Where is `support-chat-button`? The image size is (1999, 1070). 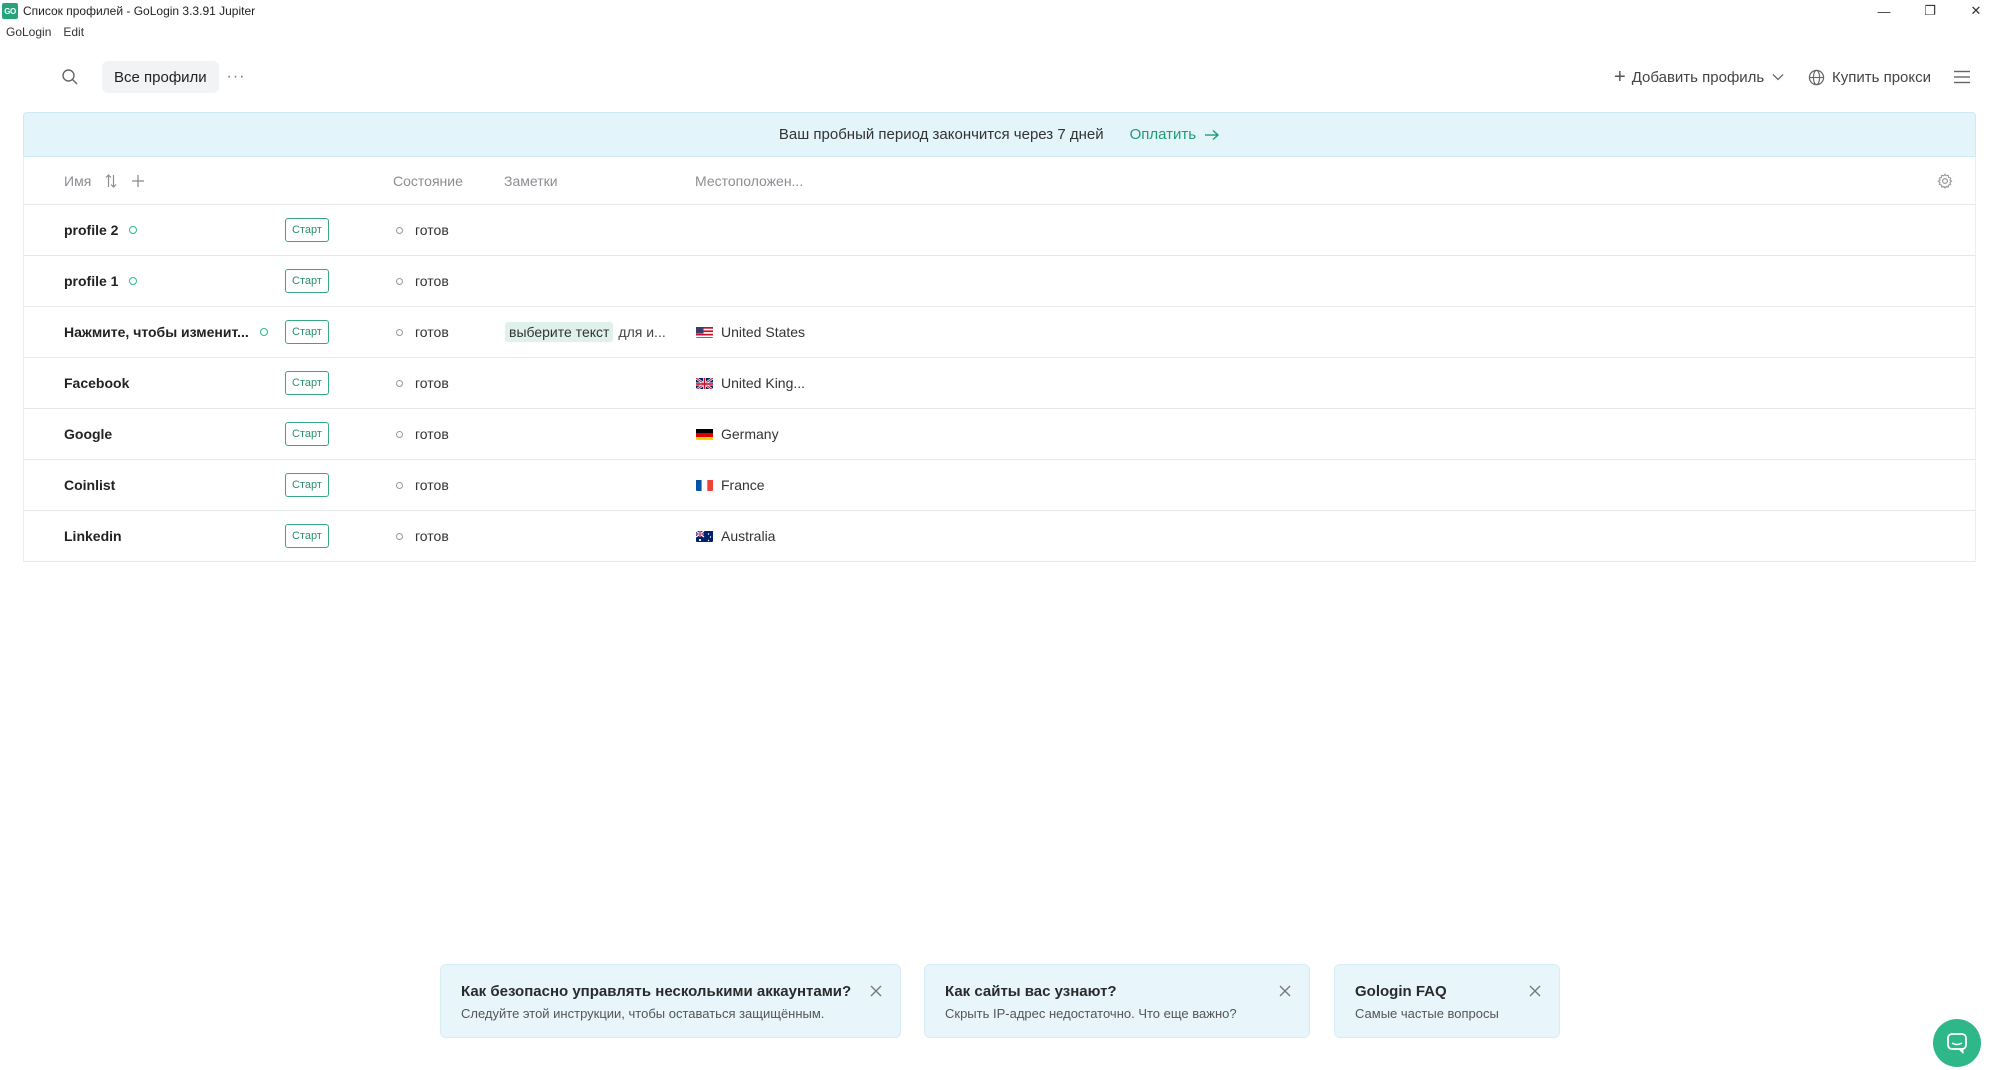 support-chat-button is located at coordinates (1957, 1043).